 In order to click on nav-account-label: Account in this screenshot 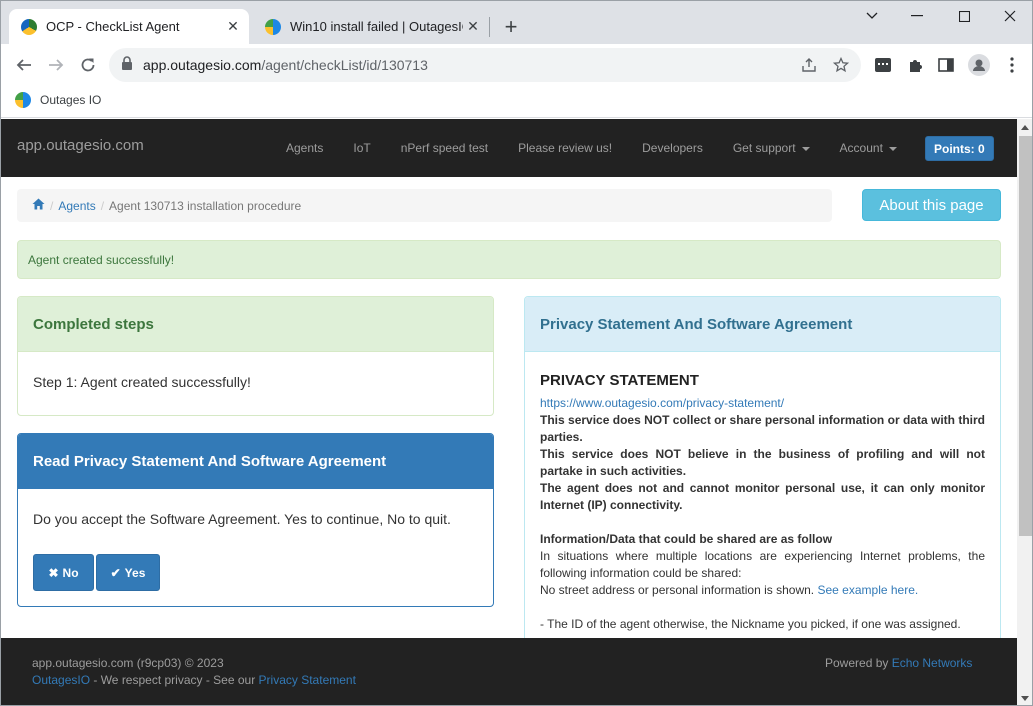, I will do `click(861, 148)`.